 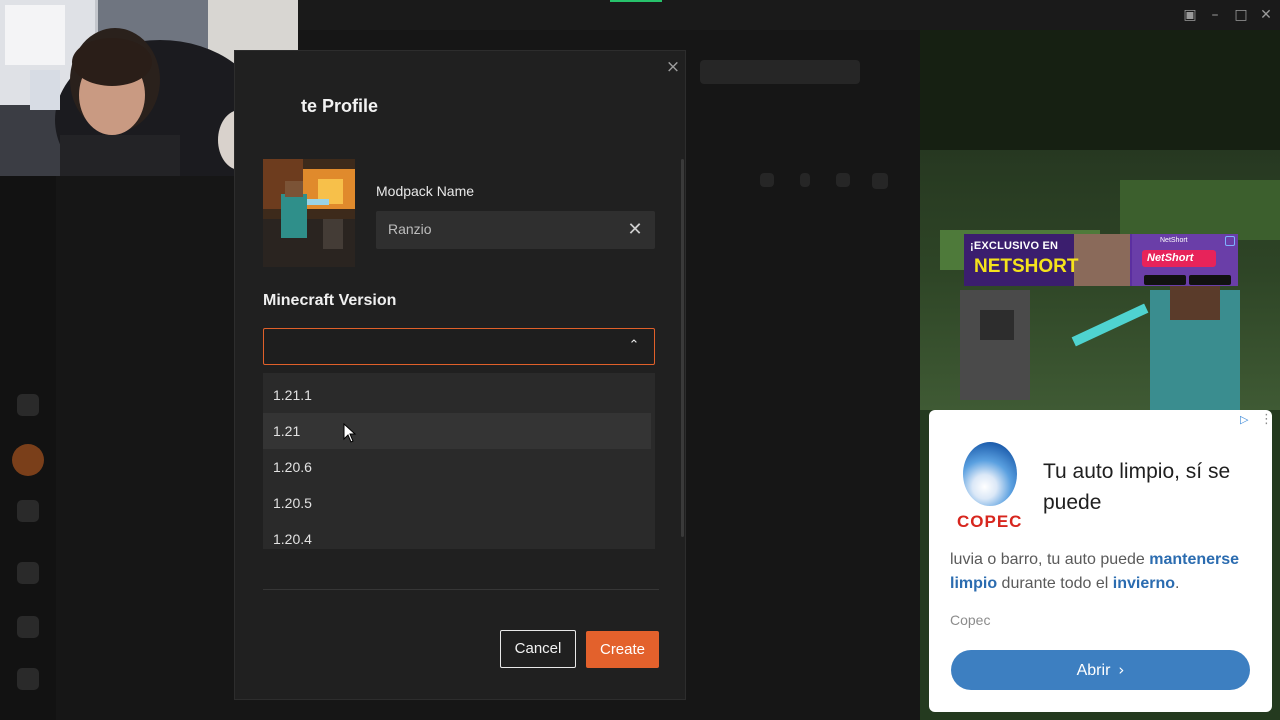 What do you see at coordinates (1246, 420) in the screenshot?
I see `ad-info-icon: ▷` at bounding box center [1246, 420].